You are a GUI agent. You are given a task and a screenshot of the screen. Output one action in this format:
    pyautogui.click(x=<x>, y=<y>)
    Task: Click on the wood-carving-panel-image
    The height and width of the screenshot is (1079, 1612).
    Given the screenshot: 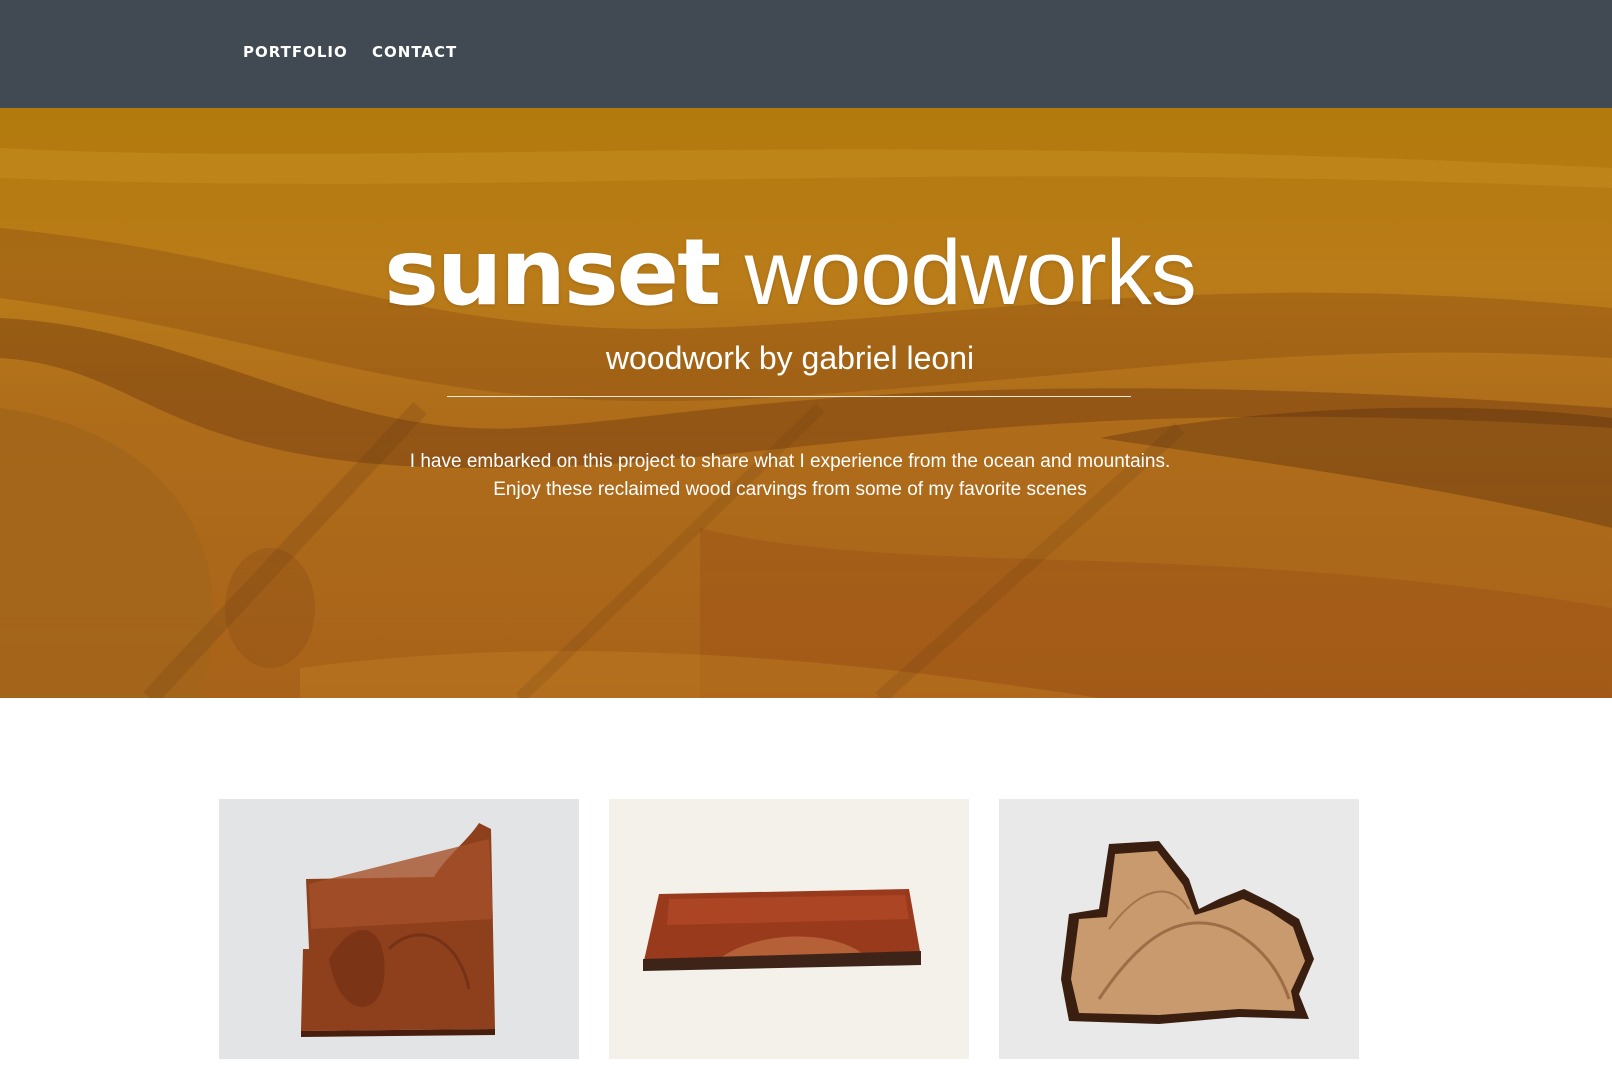 What is the action you would take?
    pyautogui.click(x=399, y=929)
    